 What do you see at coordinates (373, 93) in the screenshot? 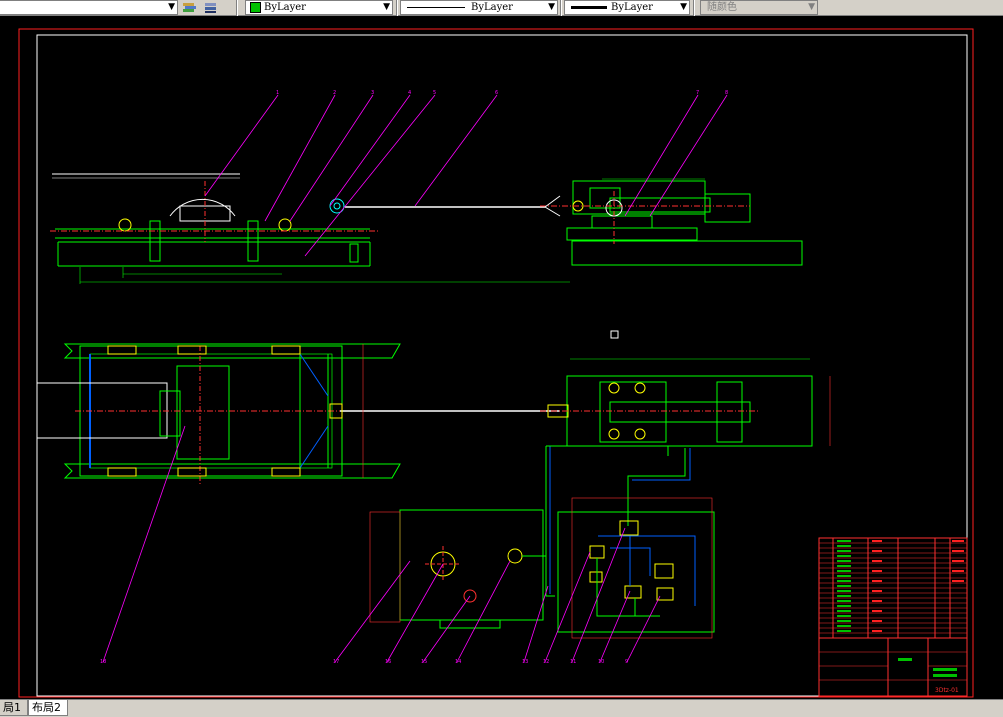
I see `part-number-label: 3` at bounding box center [373, 93].